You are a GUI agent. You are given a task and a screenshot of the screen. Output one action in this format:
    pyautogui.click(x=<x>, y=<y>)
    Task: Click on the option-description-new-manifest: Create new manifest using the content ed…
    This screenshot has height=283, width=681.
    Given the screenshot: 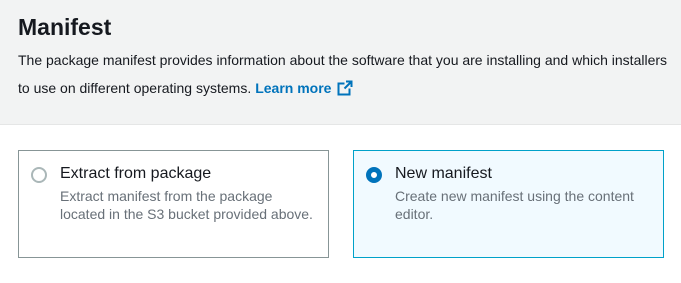 What is the action you would take?
    pyautogui.click(x=514, y=205)
    